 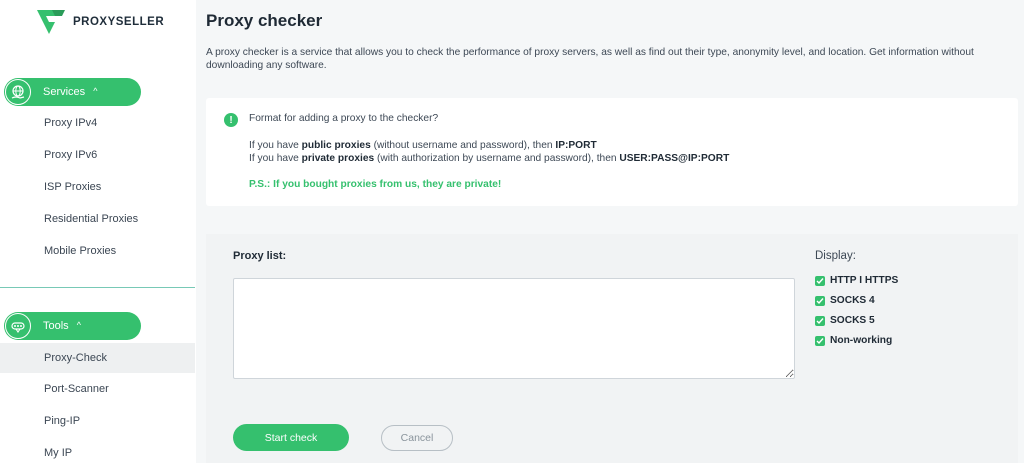 I want to click on services-section-toggle: Services ^, so click(x=72, y=92).